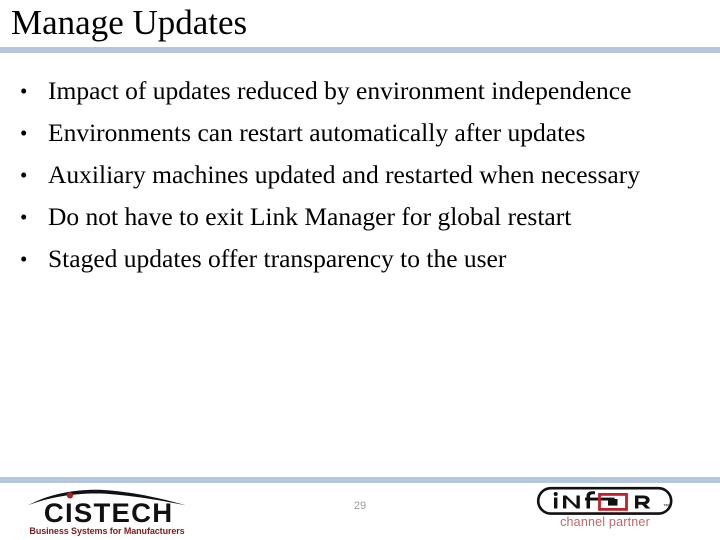 This screenshot has height=540, width=720. I want to click on infor-logo: ™ channel partner, so click(611, 511).